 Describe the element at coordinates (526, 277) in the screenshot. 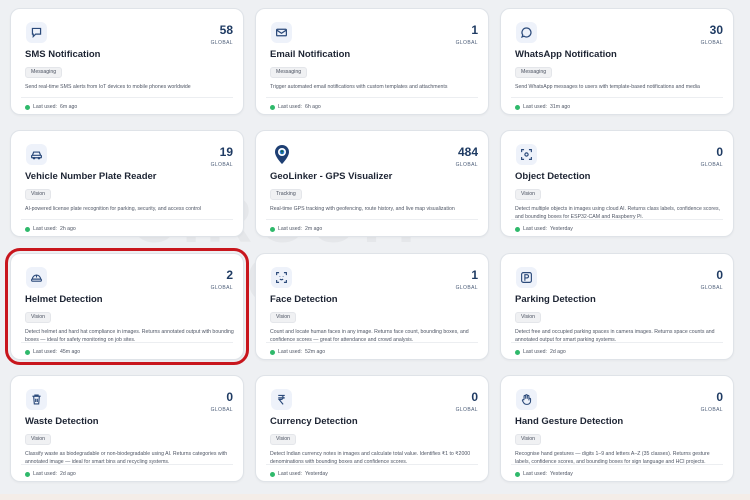

I see `parking-icon` at that location.